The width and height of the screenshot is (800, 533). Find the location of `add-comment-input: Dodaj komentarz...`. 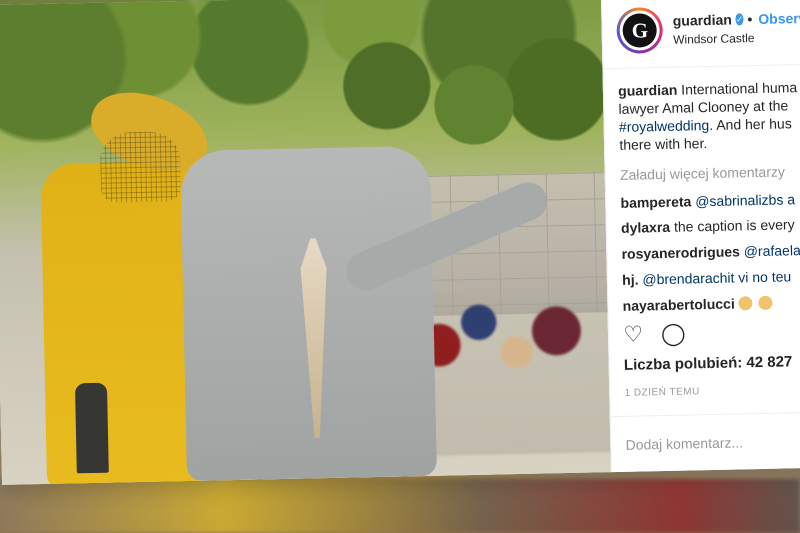

add-comment-input: Dodaj komentarz... is located at coordinates (705, 442).